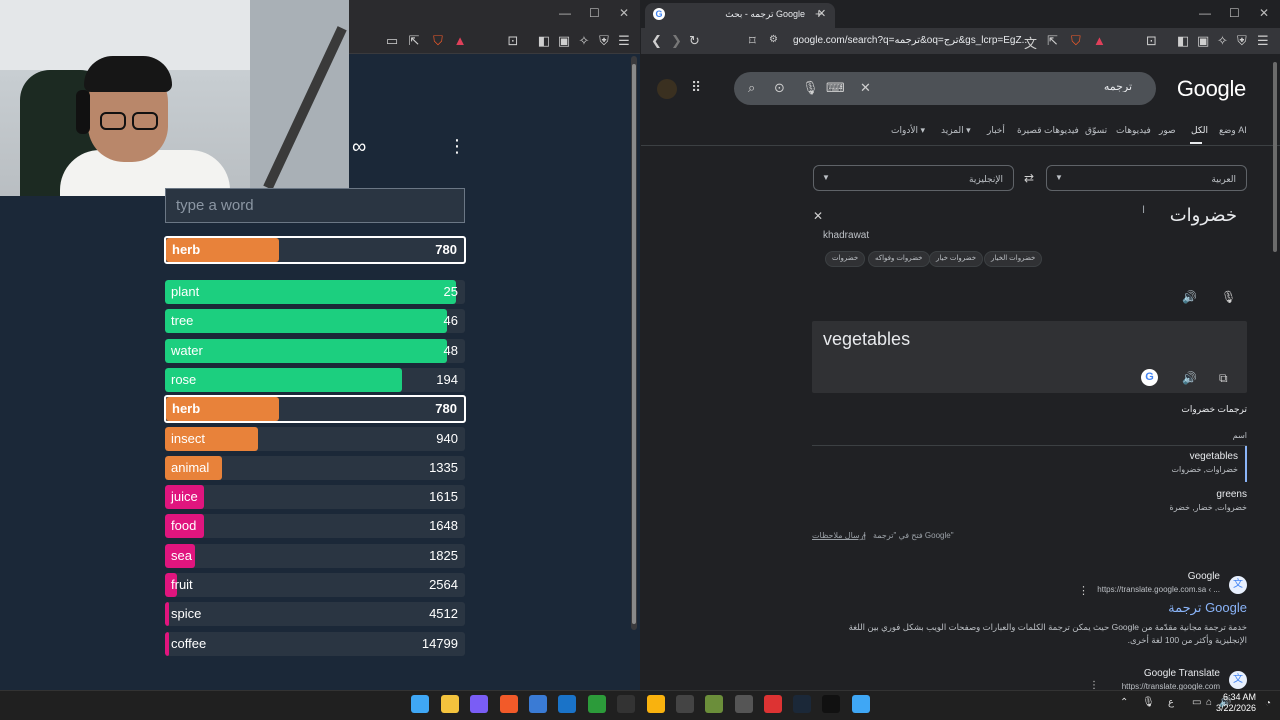 The image size is (1280, 720). I want to click on mic-icon: 🎙, so click(810, 88).